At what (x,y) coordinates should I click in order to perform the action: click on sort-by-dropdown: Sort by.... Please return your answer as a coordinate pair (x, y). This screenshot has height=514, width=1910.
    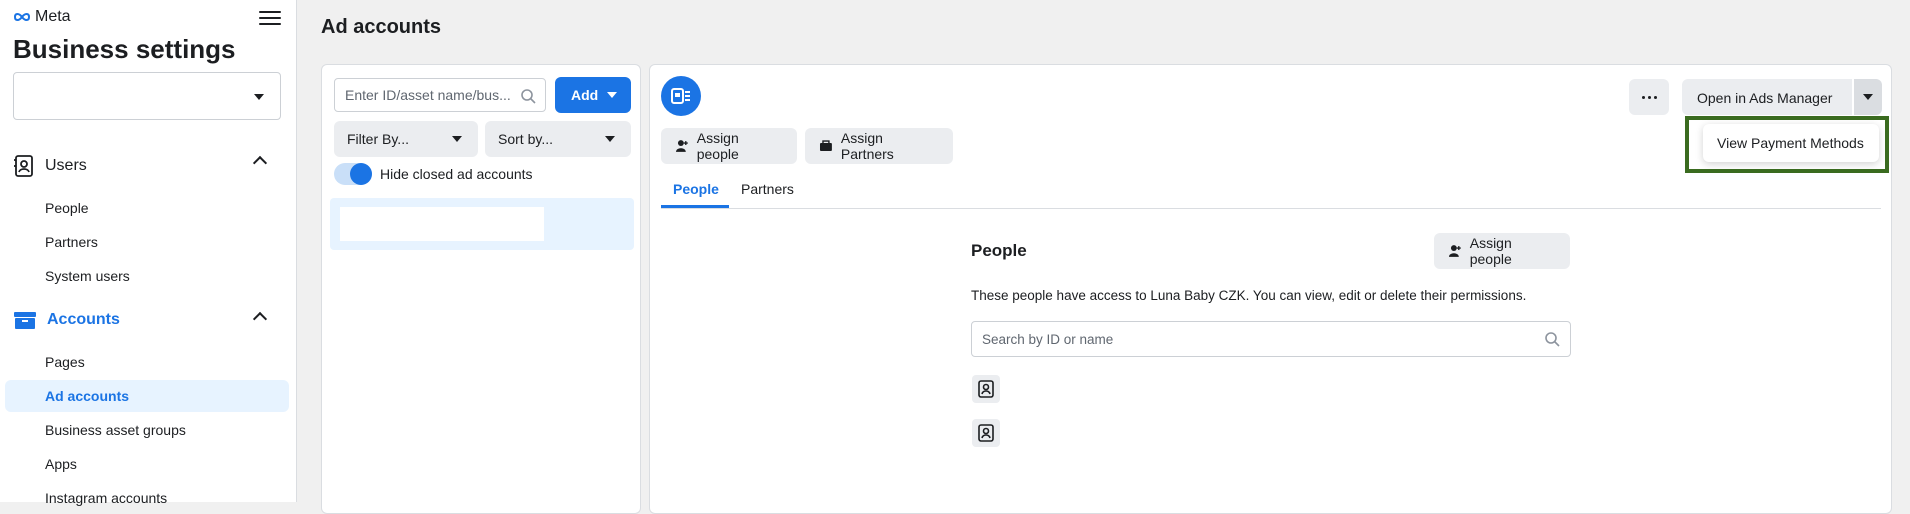
    Looking at the image, I should click on (558, 139).